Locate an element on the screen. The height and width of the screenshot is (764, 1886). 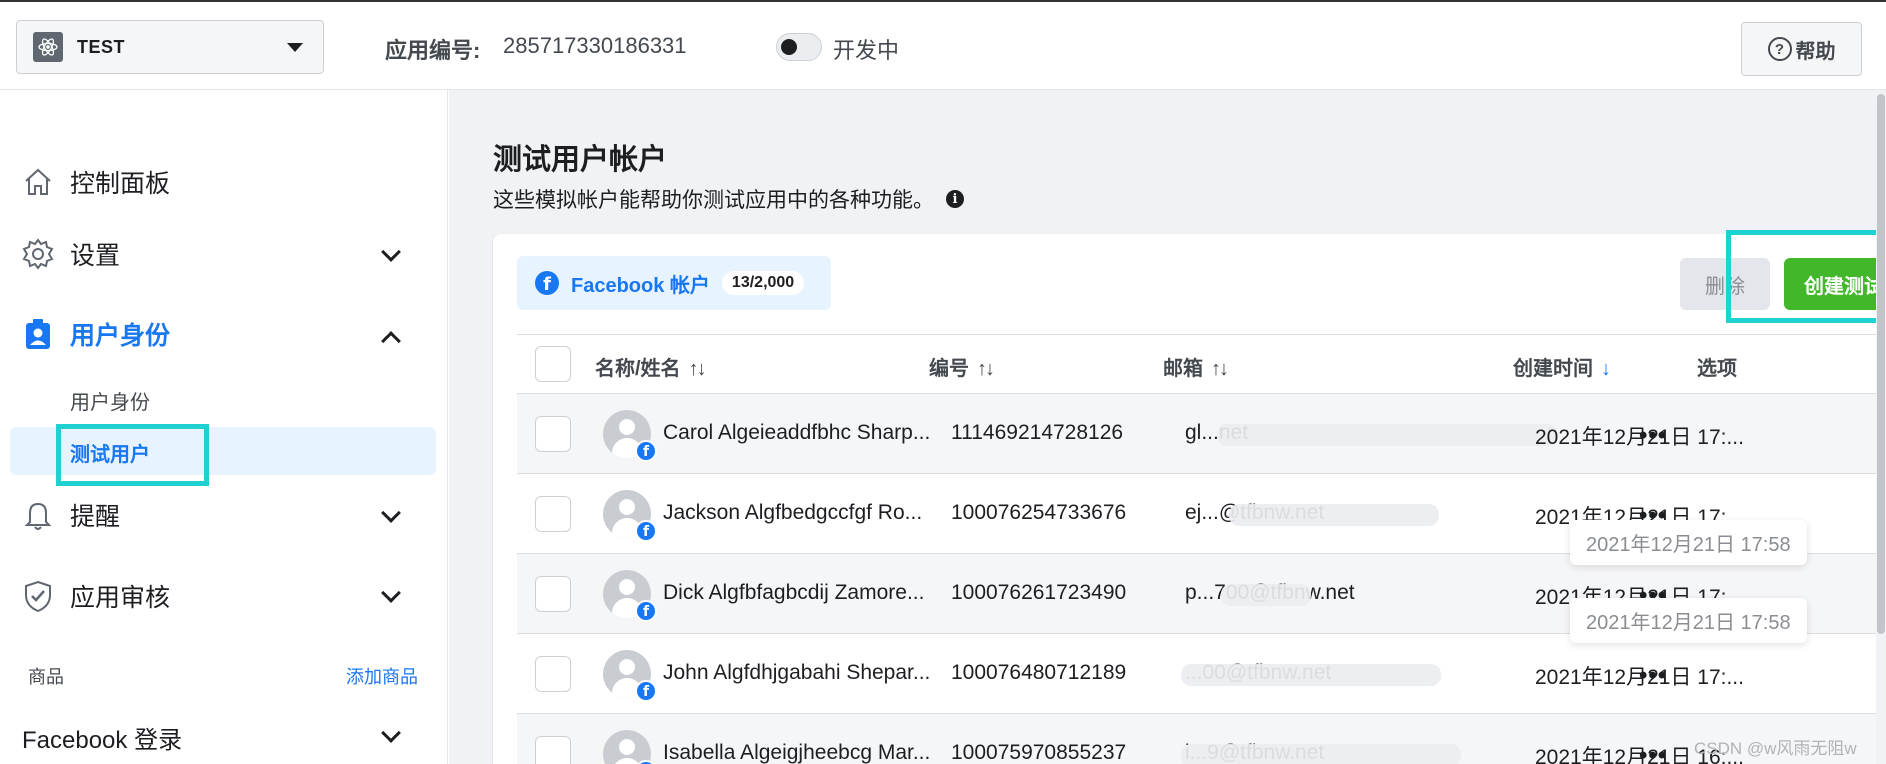
user-id: 111469214728126 is located at coordinates (1037, 432).